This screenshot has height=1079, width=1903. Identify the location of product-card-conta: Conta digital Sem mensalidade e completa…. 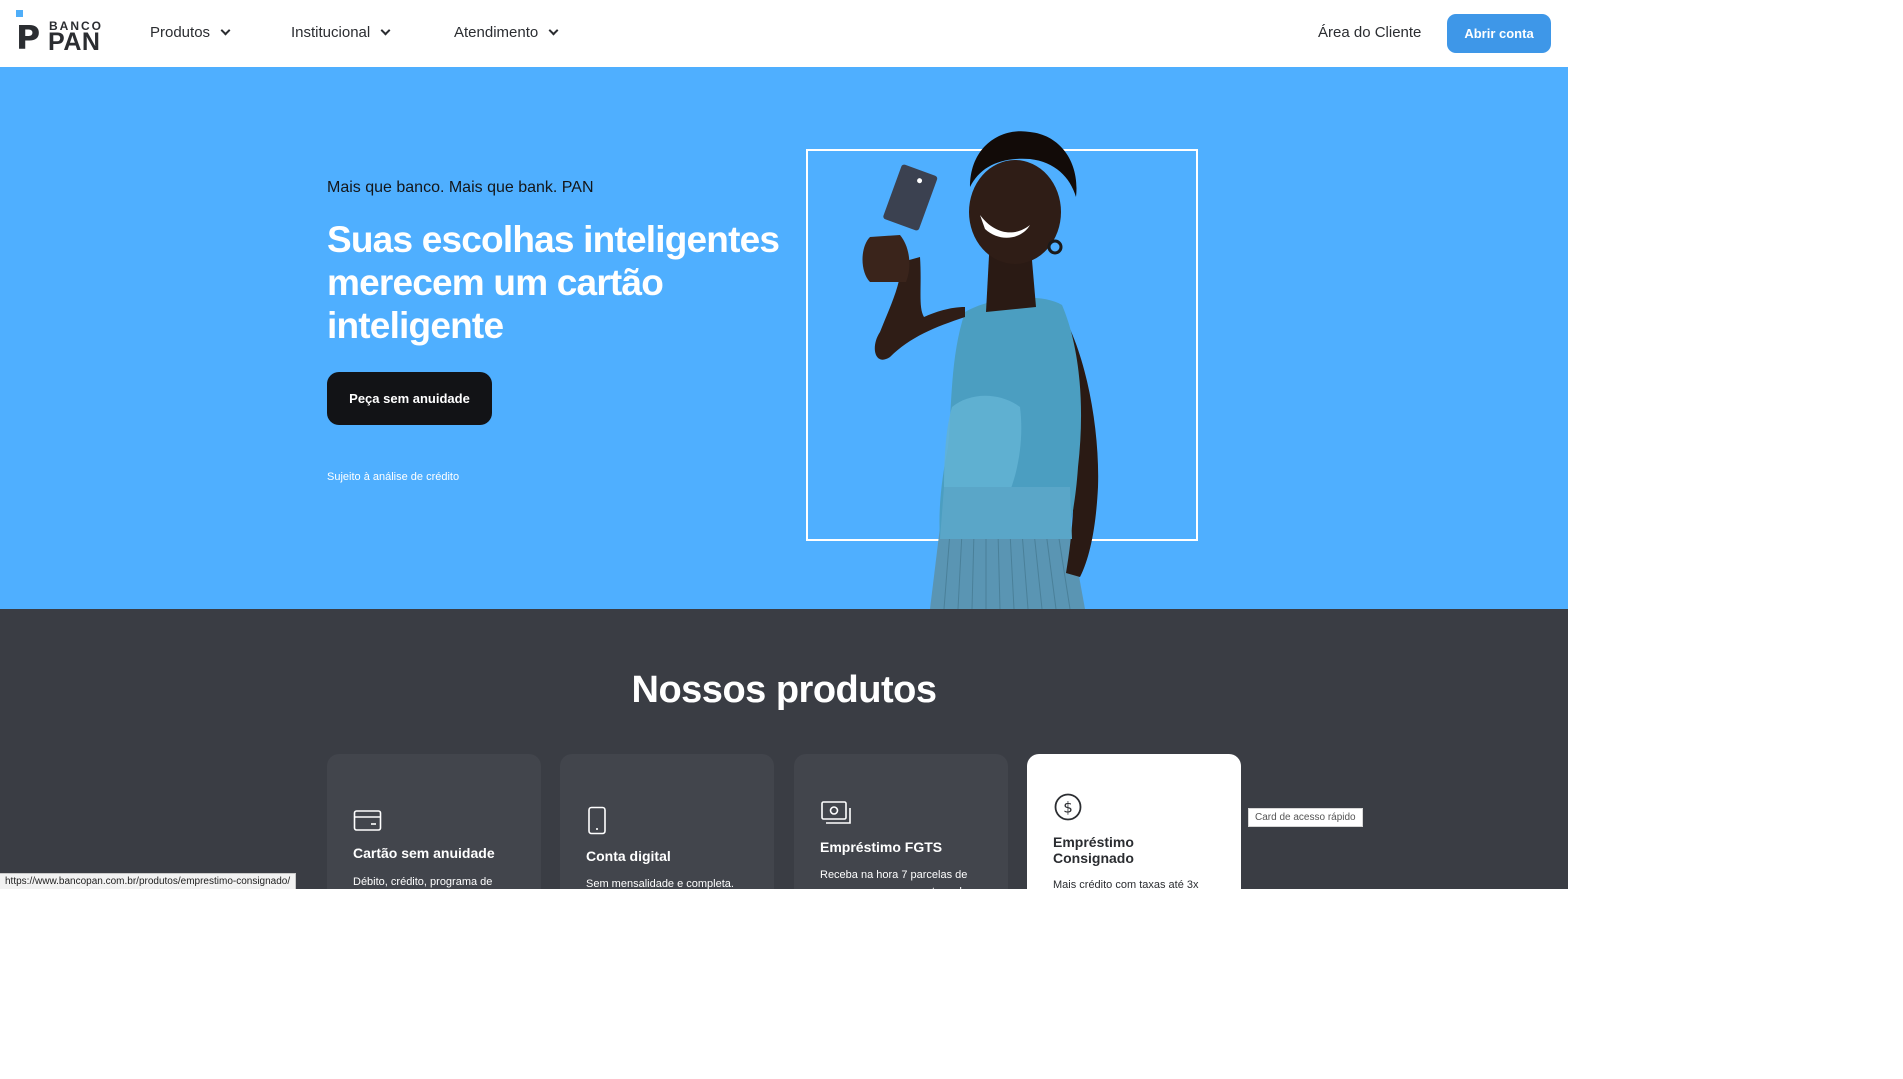
(667, 821).